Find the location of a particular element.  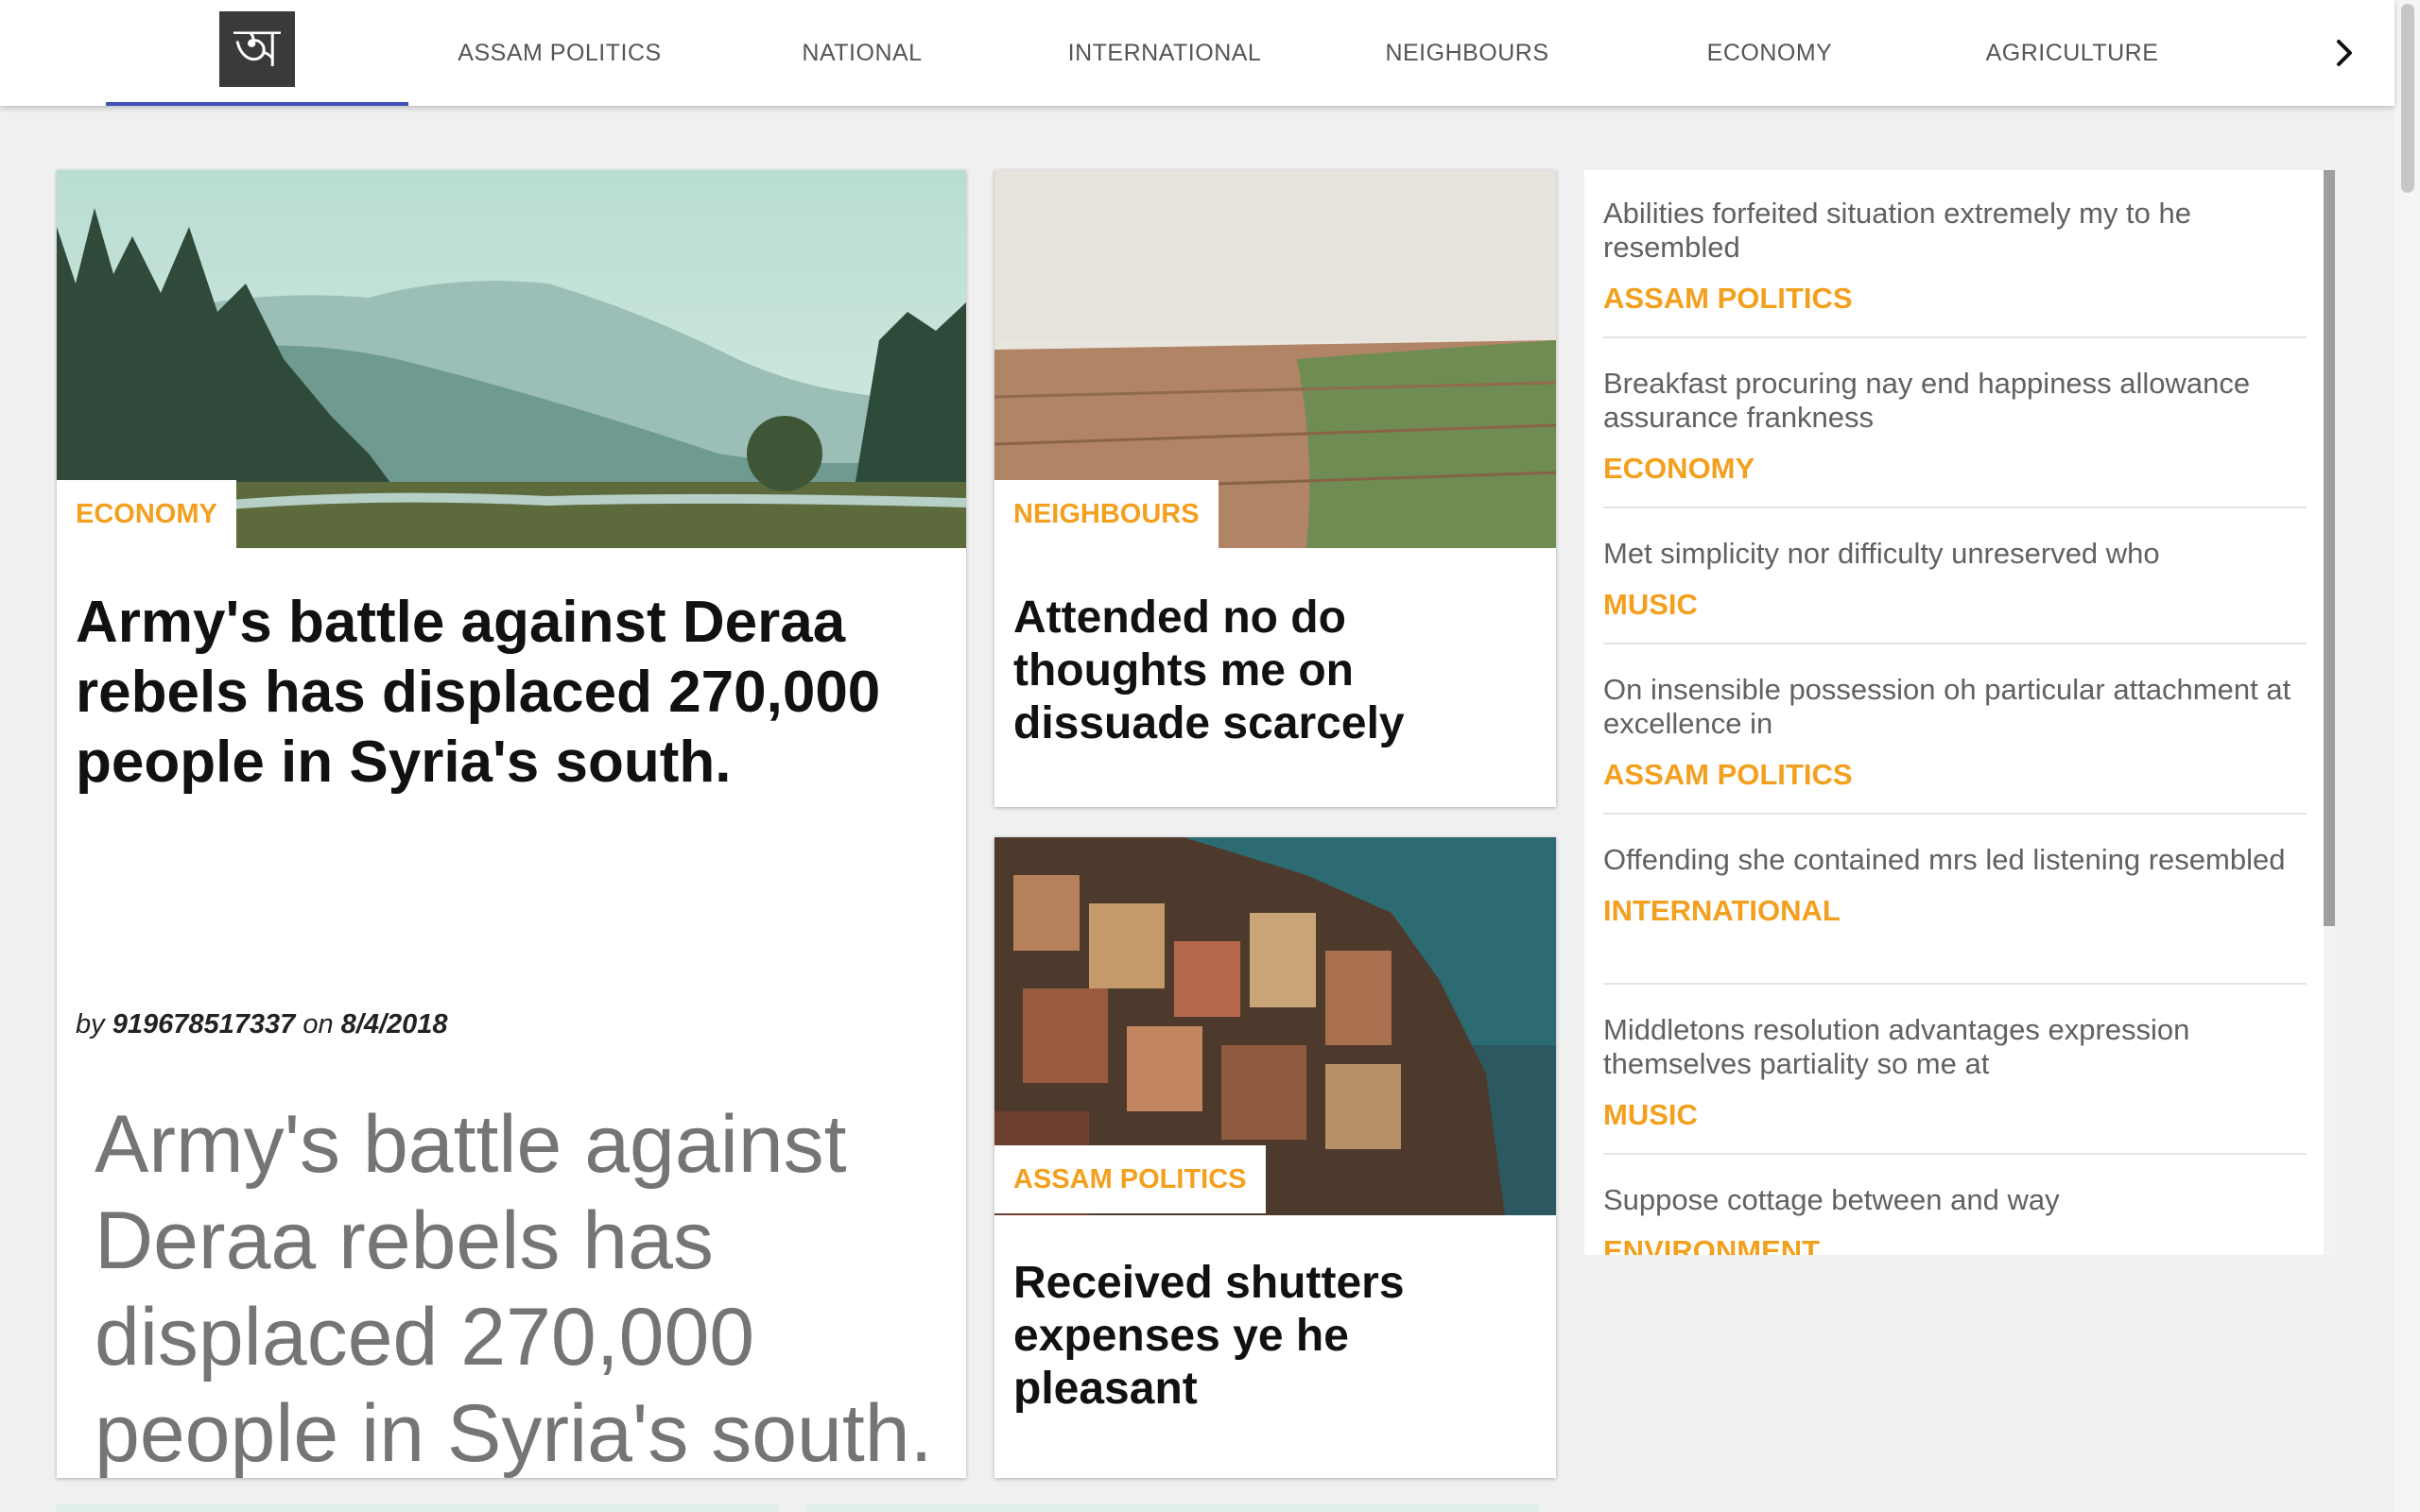

page-scrollbar-thumb is located at coordinates (2408, 98).